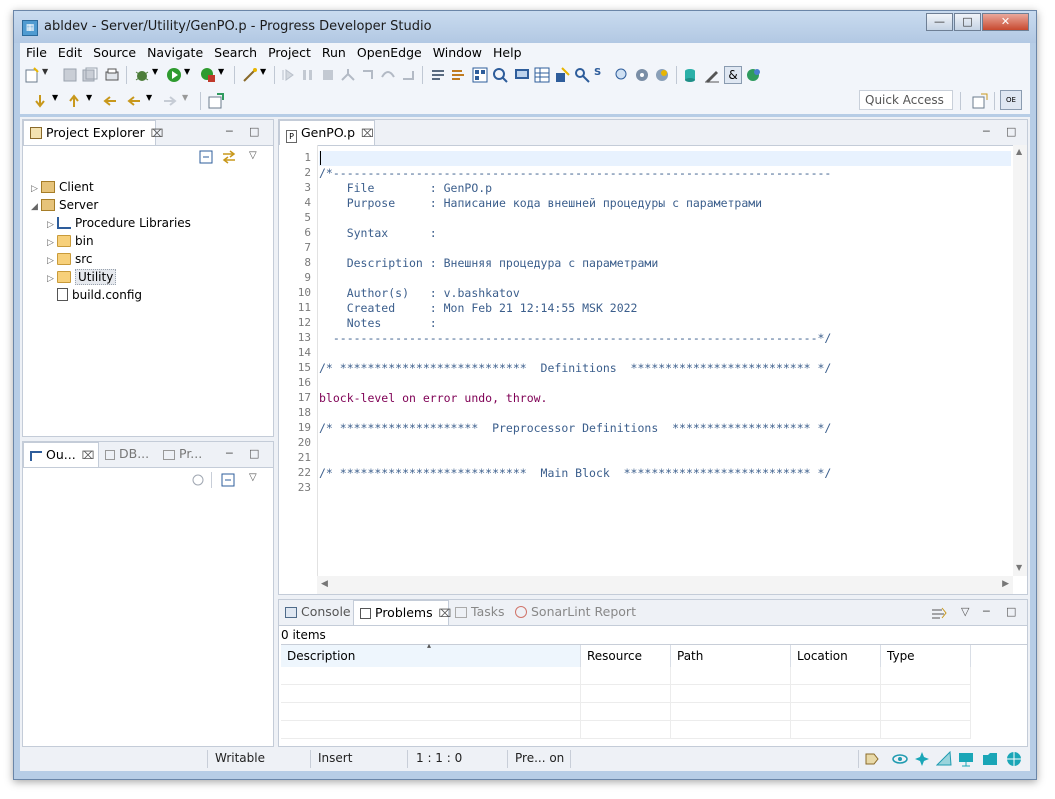 The image size is (1055, 799). I want to click on new-dropdown-icon: ▼, so click(50, 75).